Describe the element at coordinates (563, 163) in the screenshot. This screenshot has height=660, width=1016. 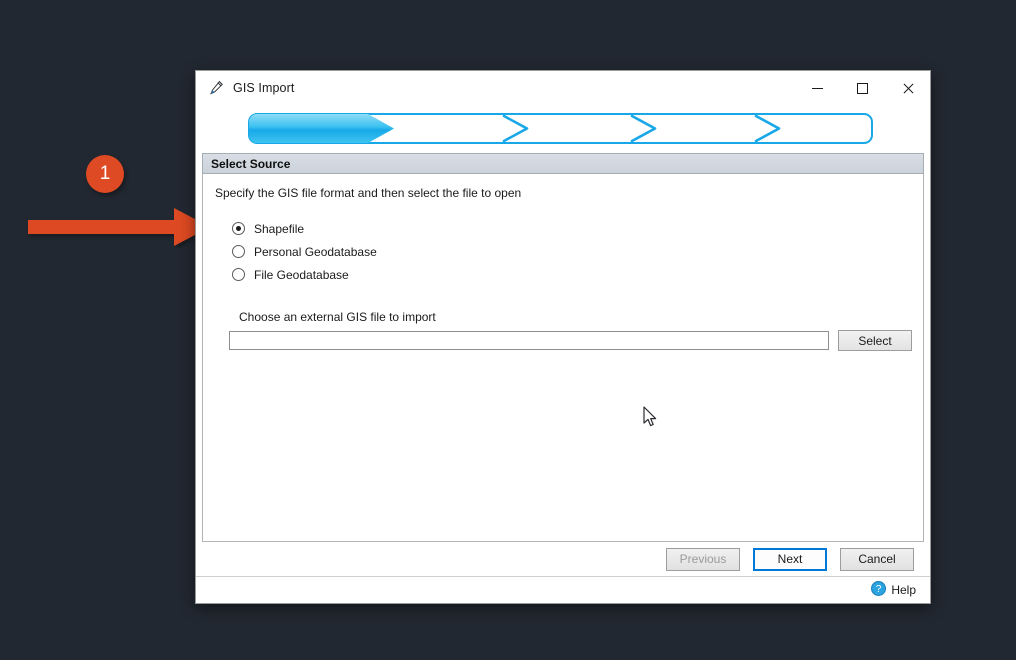
I see `section-header: Select Source` at that location.